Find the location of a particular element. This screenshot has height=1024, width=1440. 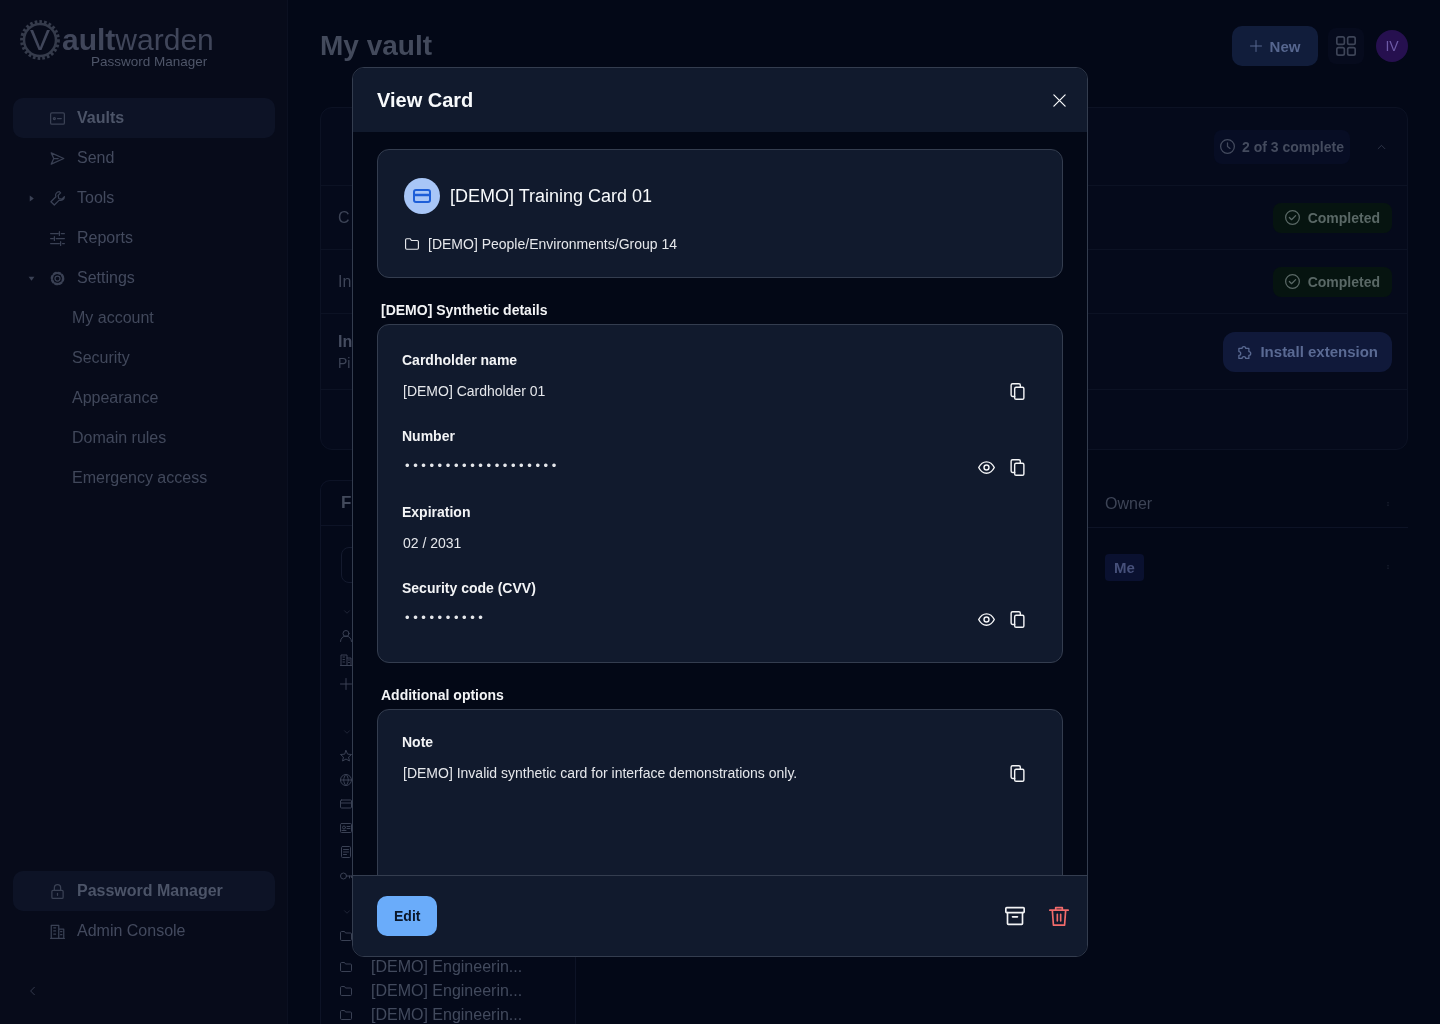

nav-subitem: Appearance is located at coordinates (144, 398).